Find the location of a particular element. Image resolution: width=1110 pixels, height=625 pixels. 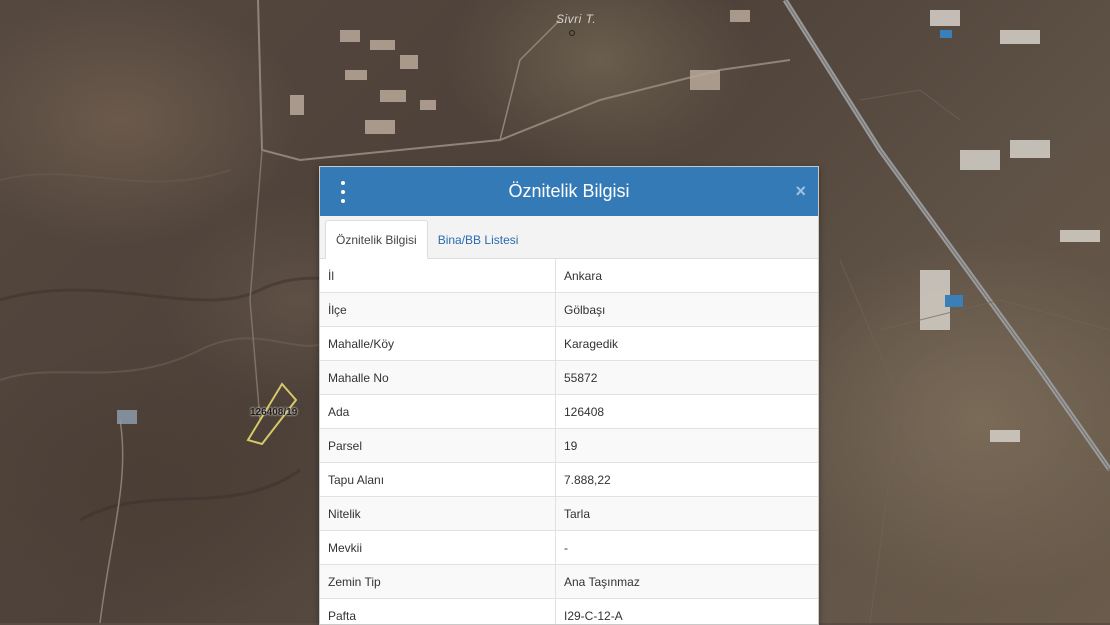

attr-key: Zemin Tip is located at coordinates (438, 582).